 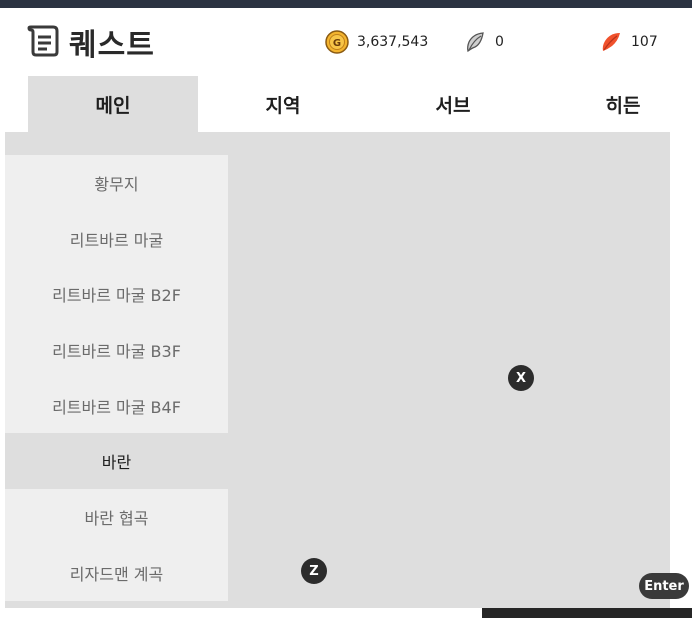 I want to click on svg-text: G, so click(x=337, y=43).